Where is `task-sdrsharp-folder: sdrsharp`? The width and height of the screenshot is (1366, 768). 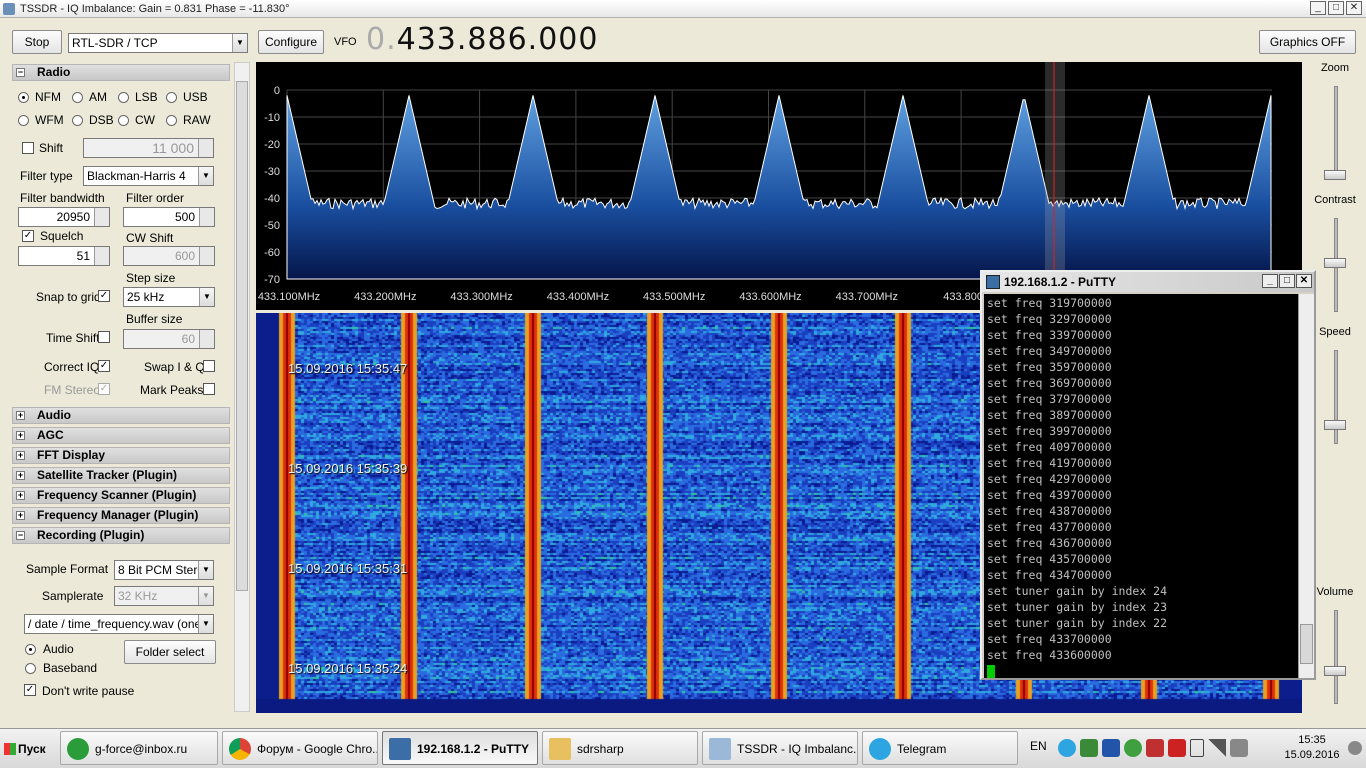 task-sdrsharp-folder: sdrsharp is located at coordinates (620, 748).